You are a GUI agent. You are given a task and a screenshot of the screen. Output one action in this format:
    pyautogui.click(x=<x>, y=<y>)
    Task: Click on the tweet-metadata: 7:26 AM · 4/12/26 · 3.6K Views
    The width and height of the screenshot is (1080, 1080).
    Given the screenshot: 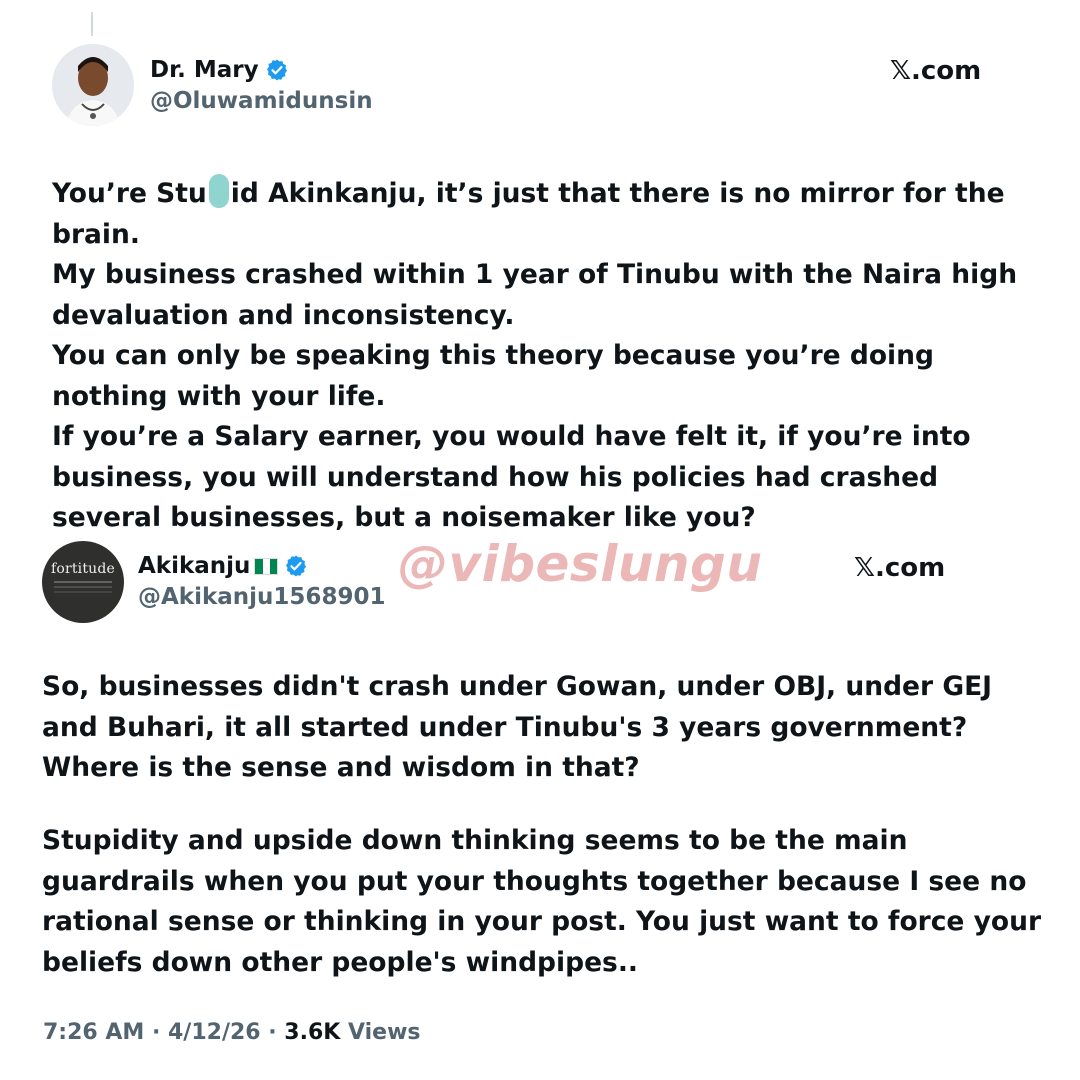 What is the action you would take?
    pyautogui.click(x=232, y=1033)
    